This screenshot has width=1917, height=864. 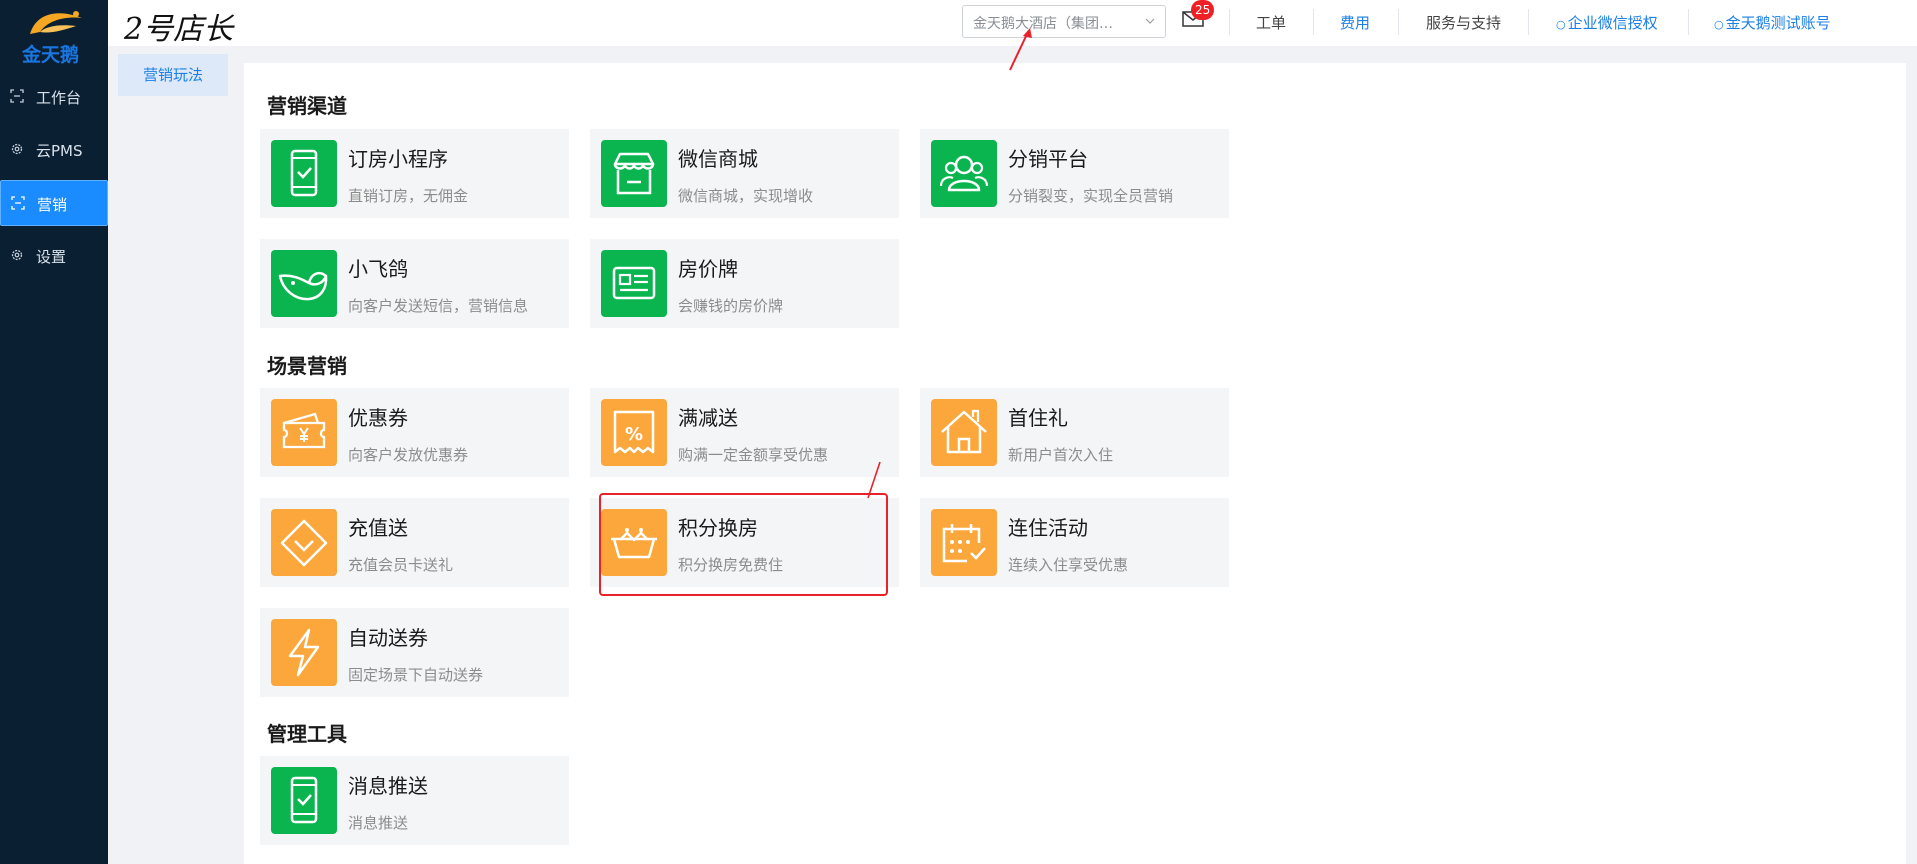 I want to click on account-label: 金天鹅测试账号, so click(x=1778, y=23).